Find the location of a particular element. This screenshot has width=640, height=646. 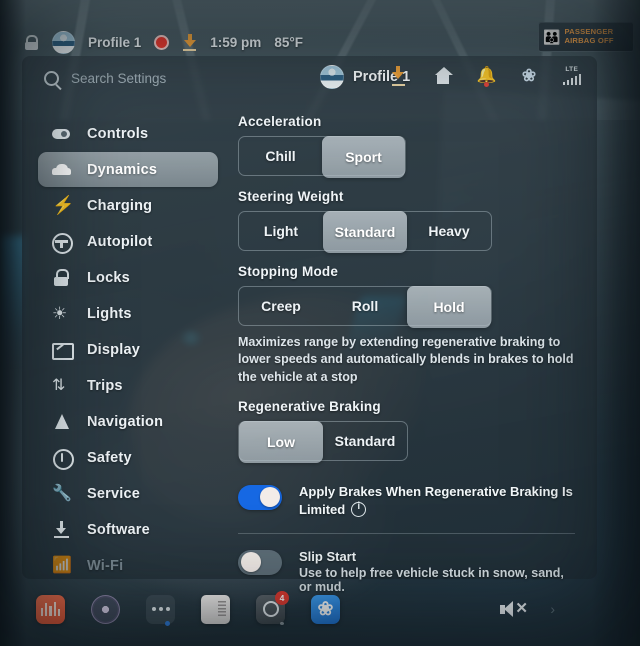

wifi-icon: 📶 is located at coordinates (62, 565).